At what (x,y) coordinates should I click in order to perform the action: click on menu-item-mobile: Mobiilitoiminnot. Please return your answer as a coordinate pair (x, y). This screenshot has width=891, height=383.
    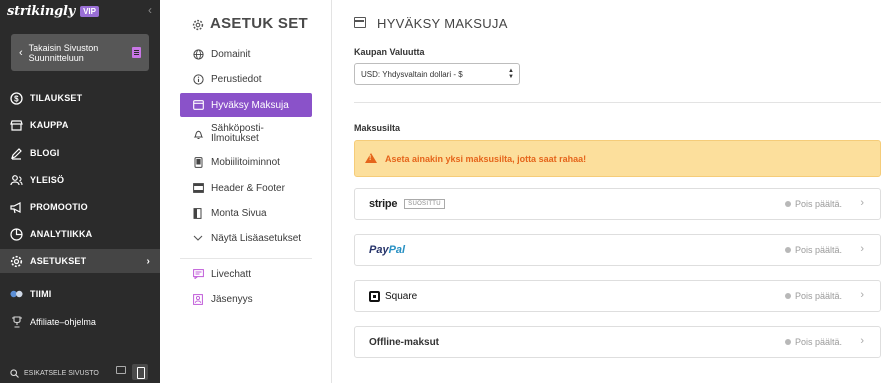
    Looking at the image, I should click on (246, 162).